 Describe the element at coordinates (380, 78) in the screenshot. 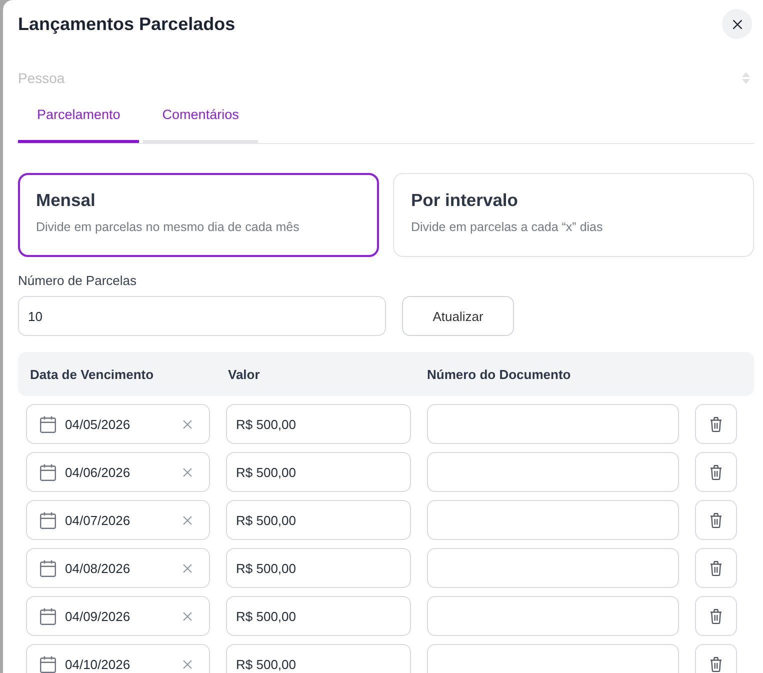

I see `person-select: Pessoa` at that location.